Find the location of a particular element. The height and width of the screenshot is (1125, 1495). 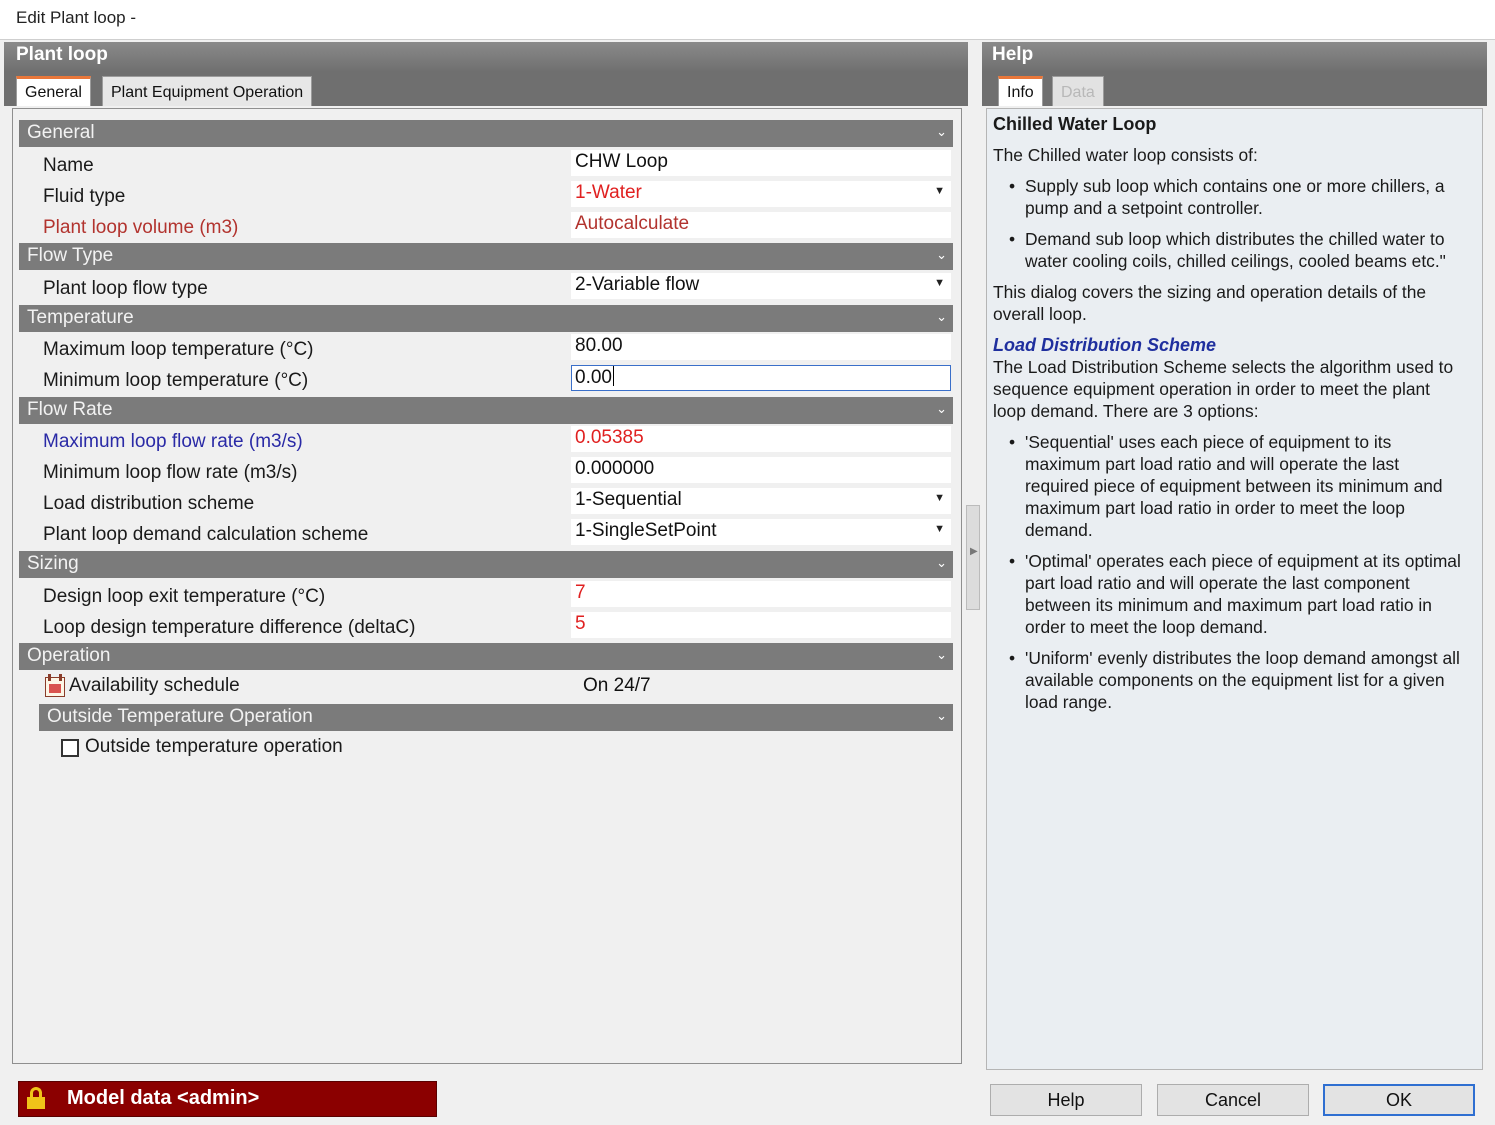

min-loop-temp-value: 0.00 is located at coordinates (593, 377).